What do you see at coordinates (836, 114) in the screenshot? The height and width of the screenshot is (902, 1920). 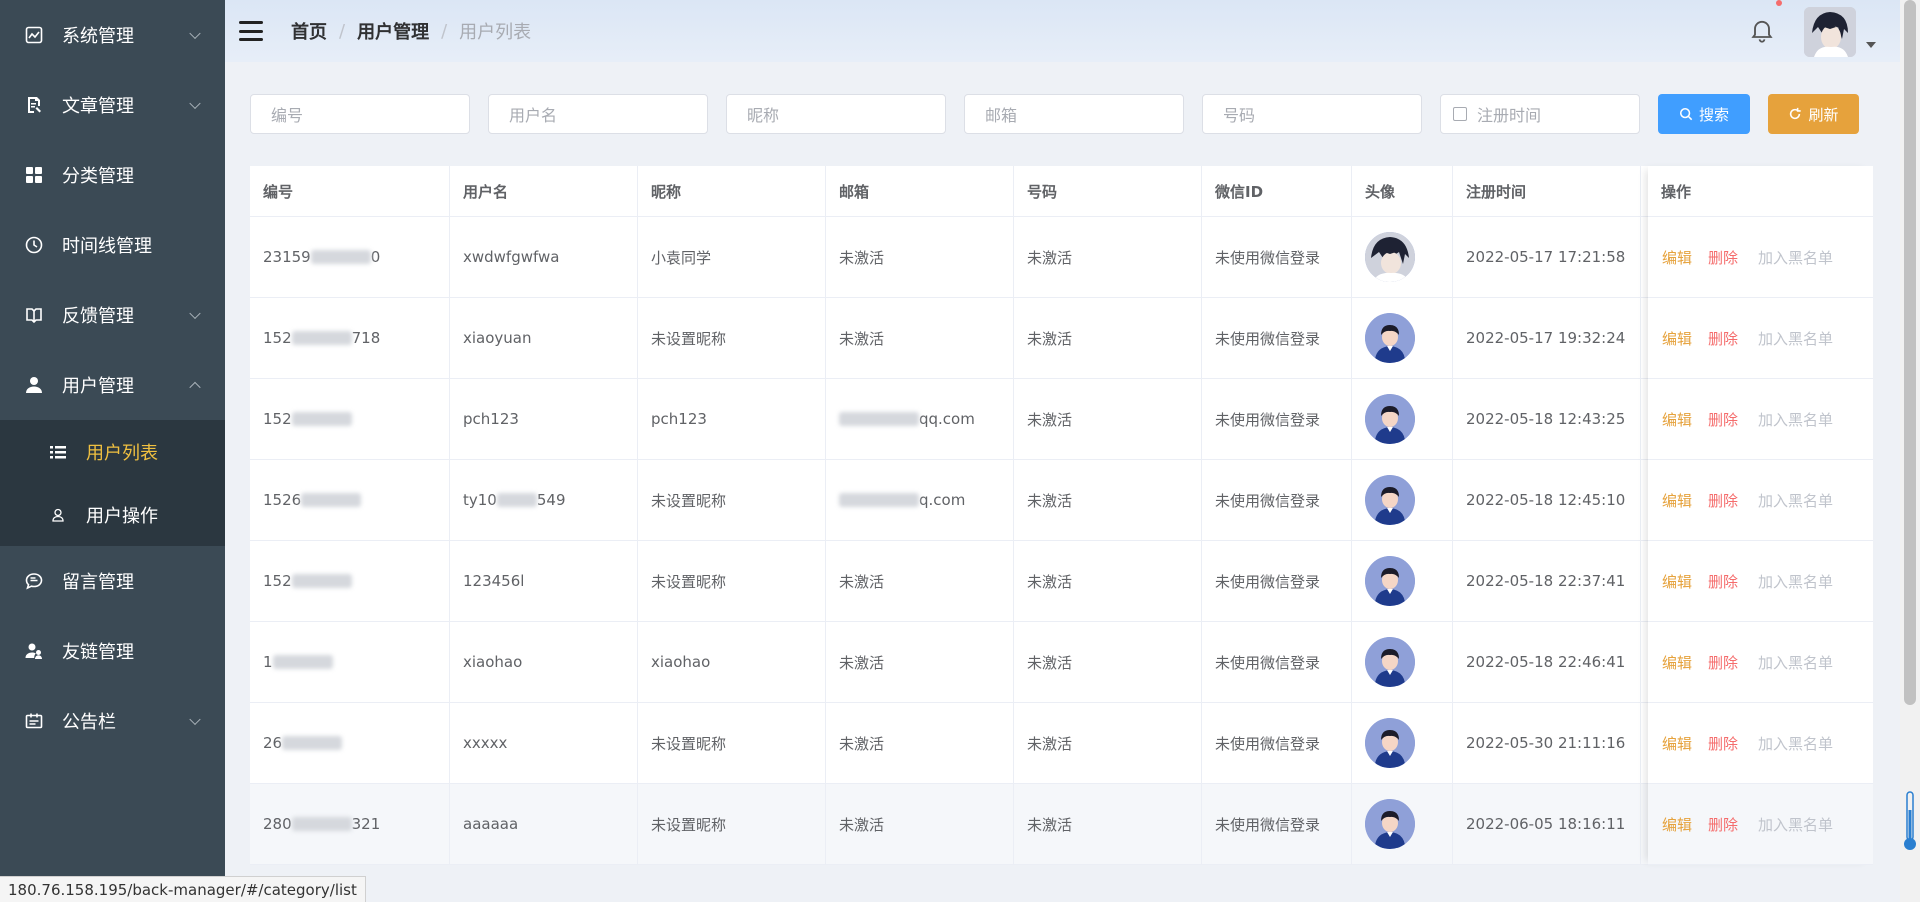 I see `nickname-search-input: 昵称` at bounding box center [836, 114].